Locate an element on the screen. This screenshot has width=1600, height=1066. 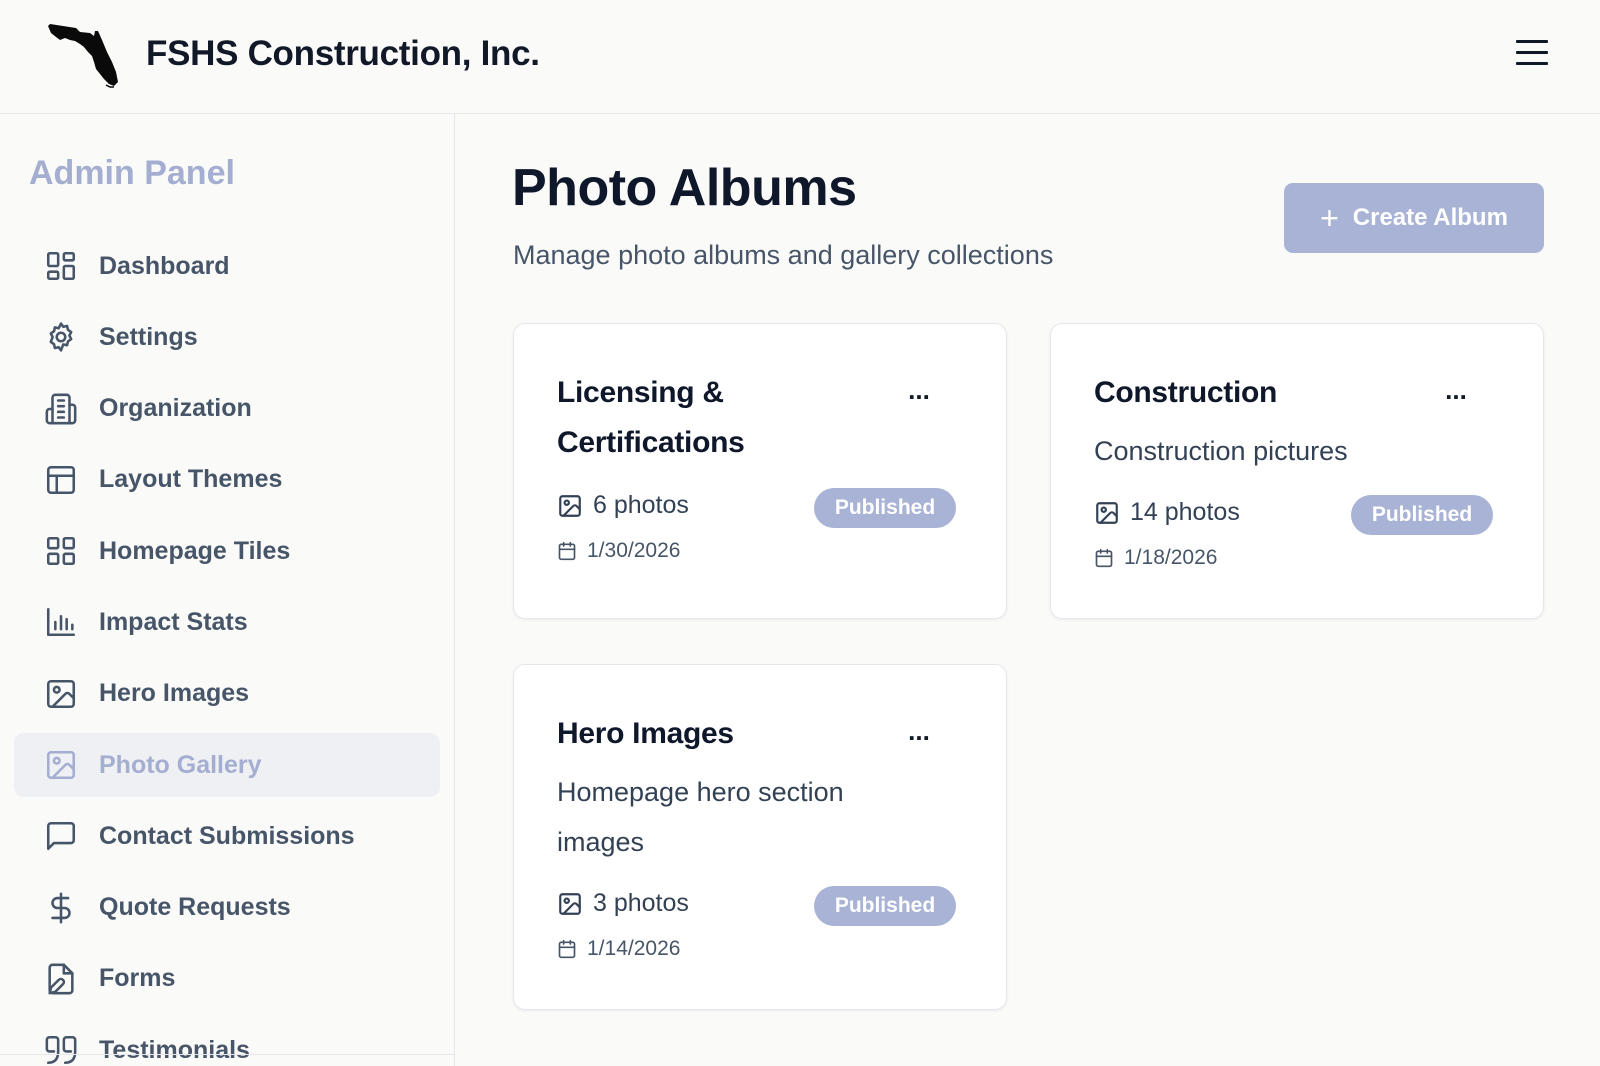
photo-count-text: 3 photos is located at coordinates (641, 903).